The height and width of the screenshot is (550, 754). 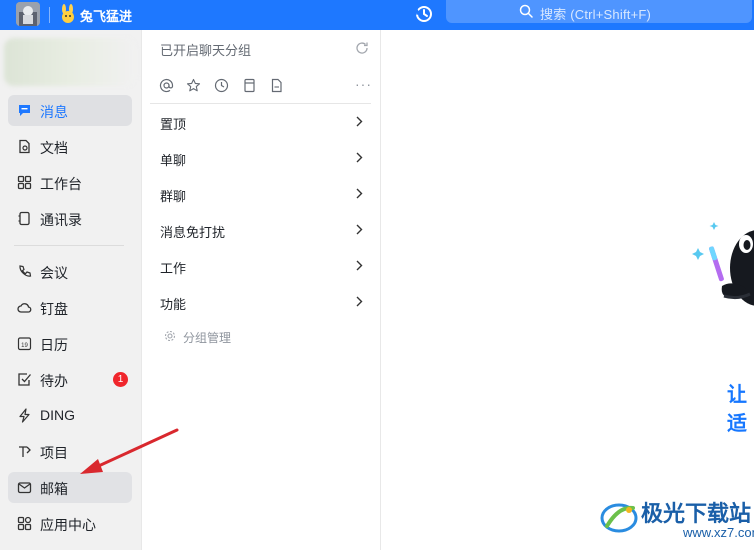 I want to click on lightning-icon, so click(x=24, y=415).